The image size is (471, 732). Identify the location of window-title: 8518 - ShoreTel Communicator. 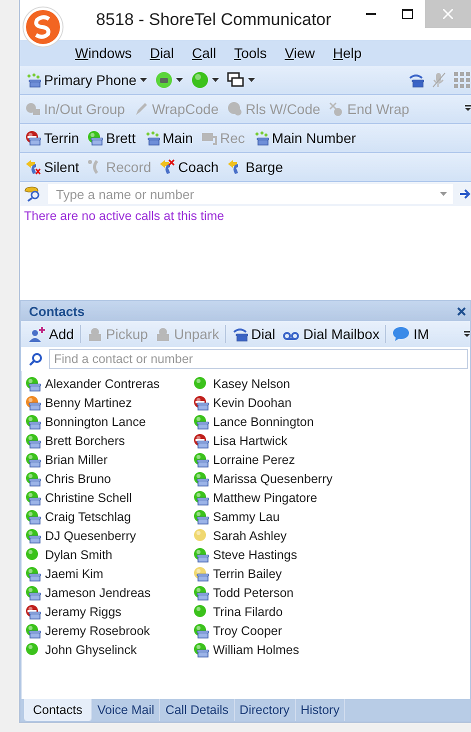
(214, 20).